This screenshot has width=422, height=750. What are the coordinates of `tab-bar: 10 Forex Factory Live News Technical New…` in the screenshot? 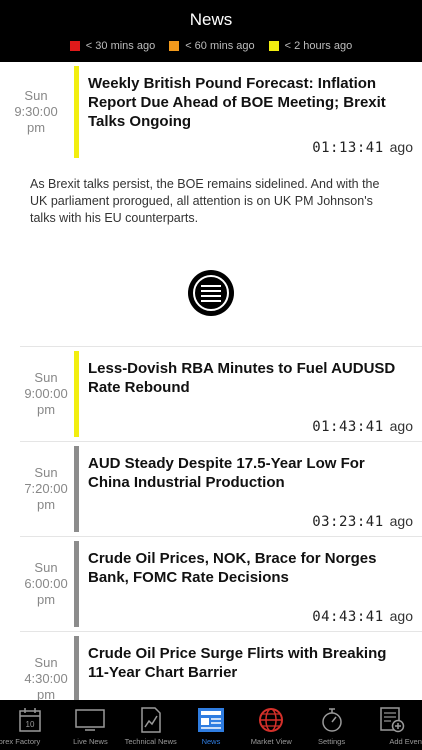 It's located at (211, 725).